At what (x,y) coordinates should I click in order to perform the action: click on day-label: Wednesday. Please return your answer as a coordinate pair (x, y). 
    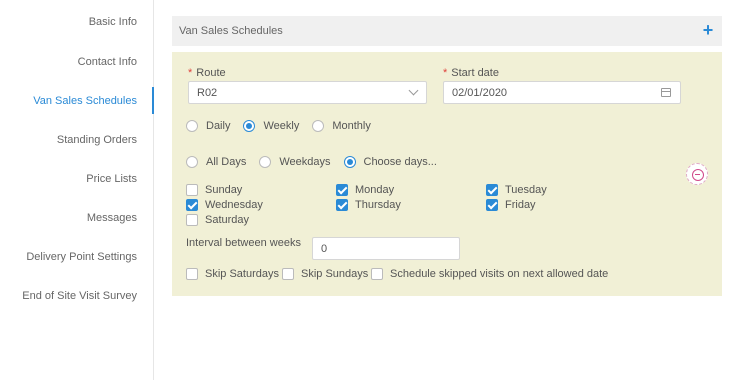
    Looking at the image, I should click on (234, 205).